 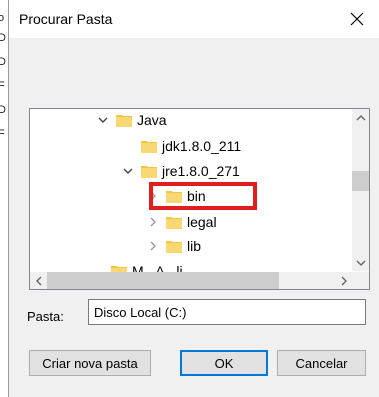 I want to click on dialog-title: Procurar Pasta, so click(x=66, y=19).